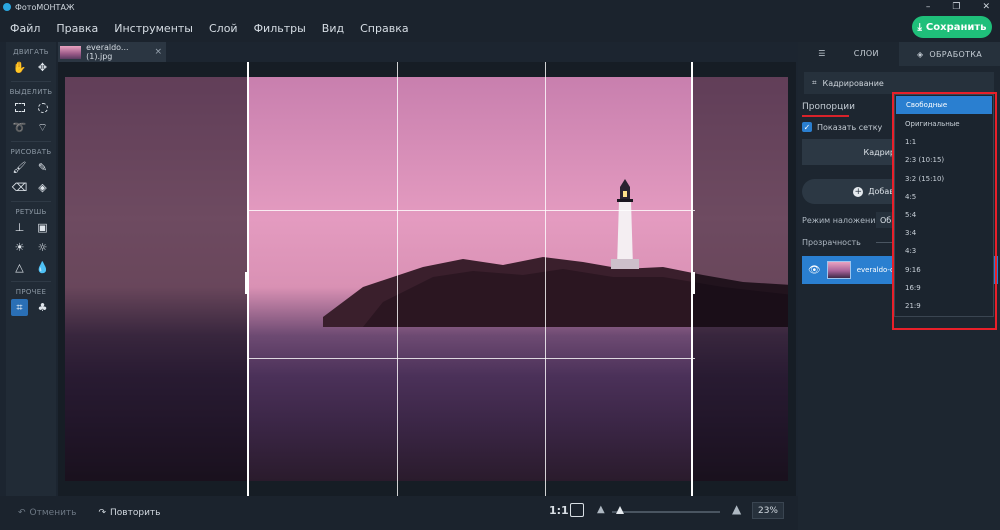  What do you see at coordinates (814, 82) in the screenshot?
I see `crop-tool-icon: ⌗` at bounding box center [814, 82].